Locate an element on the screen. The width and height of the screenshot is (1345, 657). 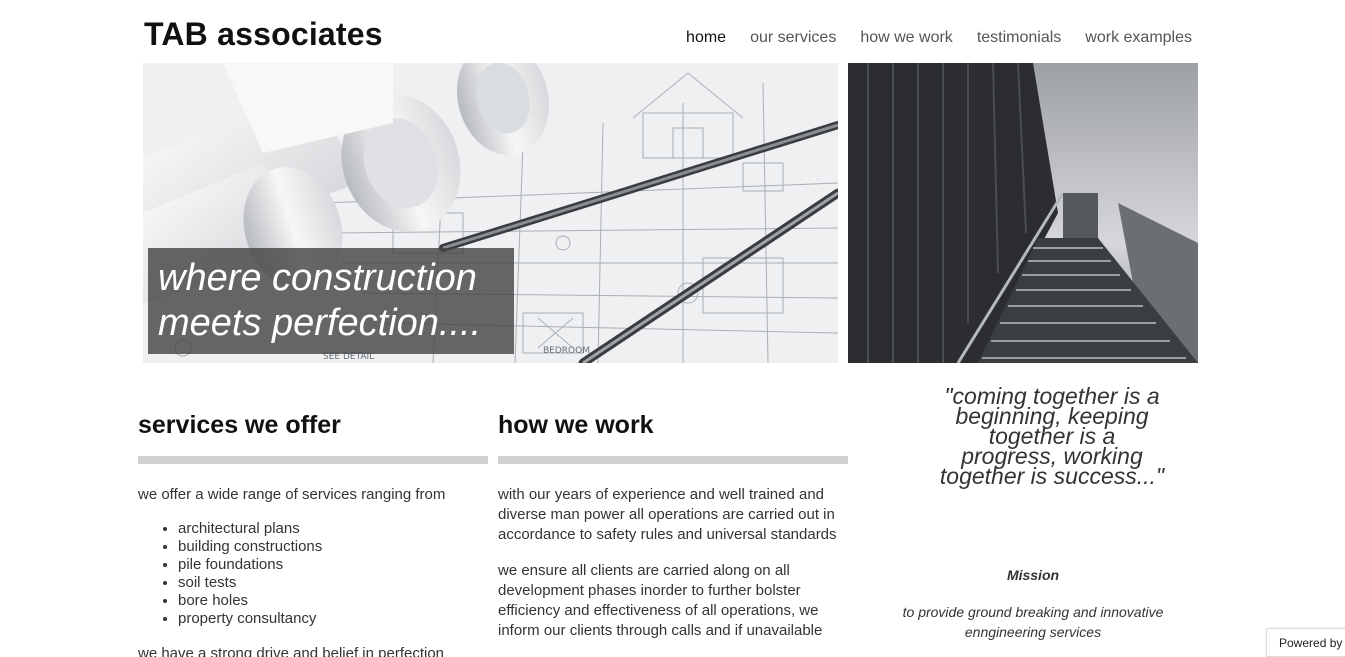
hero-stairway-image is located at coordinates (1023, 213).